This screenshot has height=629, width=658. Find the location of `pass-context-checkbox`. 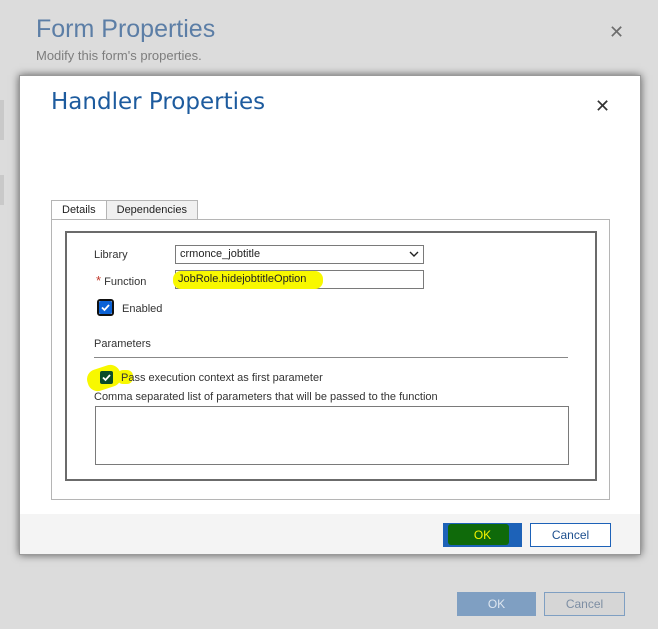

pass-context-checkbox is located at coordinates (106, 377).